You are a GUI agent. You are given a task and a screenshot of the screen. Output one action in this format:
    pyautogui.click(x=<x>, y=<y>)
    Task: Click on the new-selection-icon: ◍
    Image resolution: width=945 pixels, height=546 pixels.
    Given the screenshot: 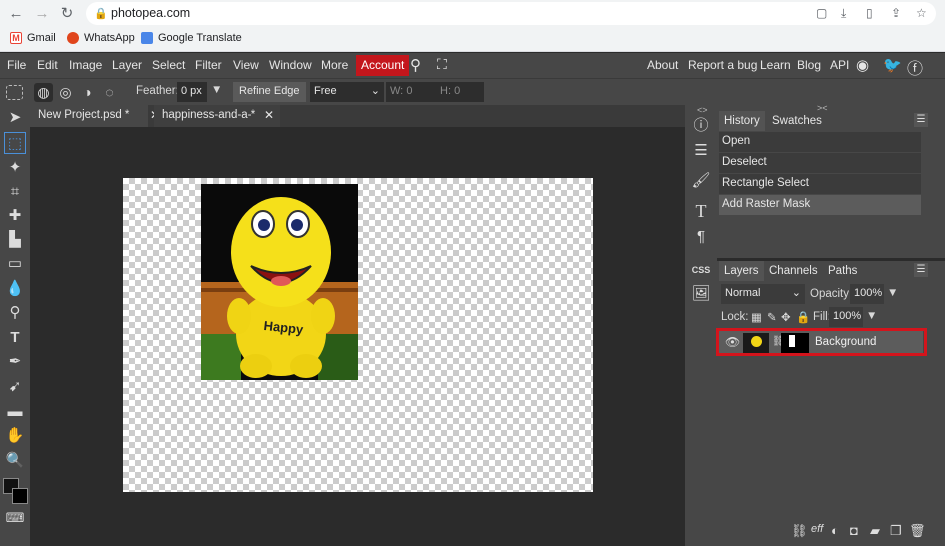 What is the action you would take?
    pyautogui.click(x=43, y=92)
    